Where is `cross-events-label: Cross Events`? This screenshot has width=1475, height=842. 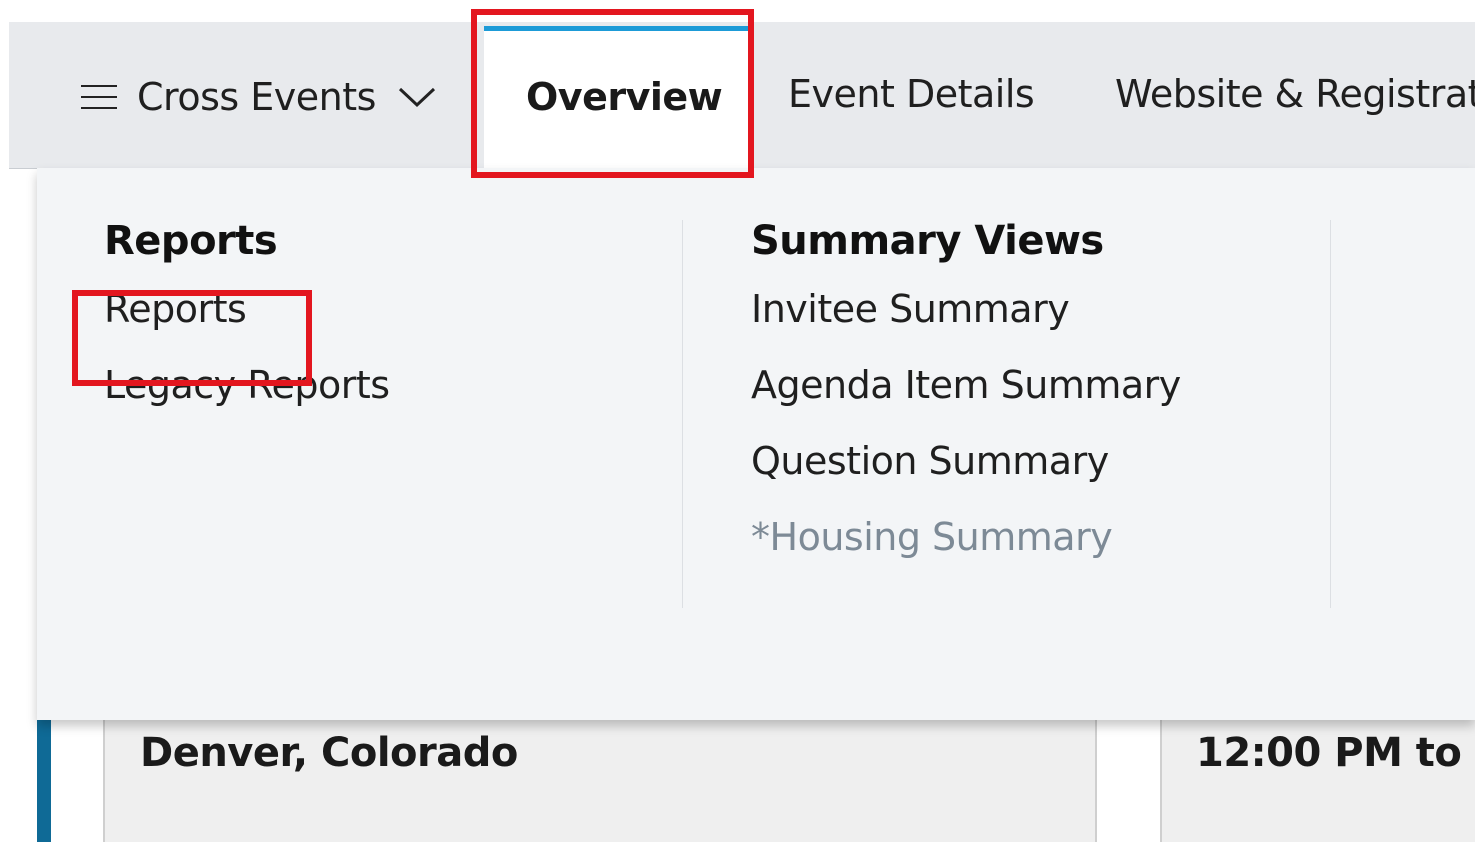
cross-events-label: Cross Events is located at coordinates (256, 97).